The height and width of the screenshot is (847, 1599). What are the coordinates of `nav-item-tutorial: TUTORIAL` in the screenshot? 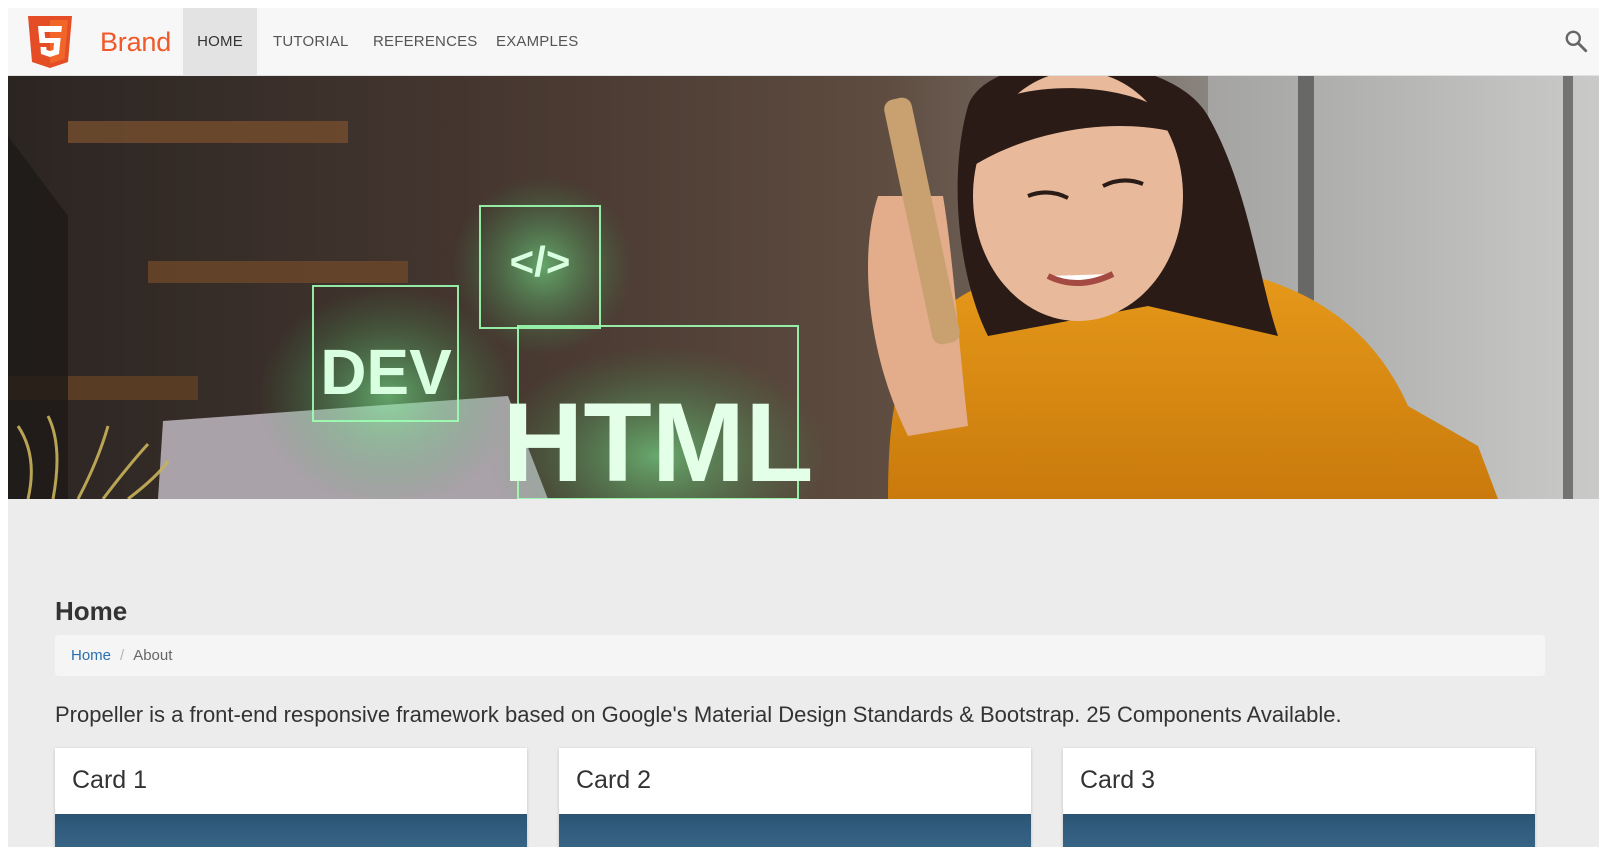 It's located at (311, 42).